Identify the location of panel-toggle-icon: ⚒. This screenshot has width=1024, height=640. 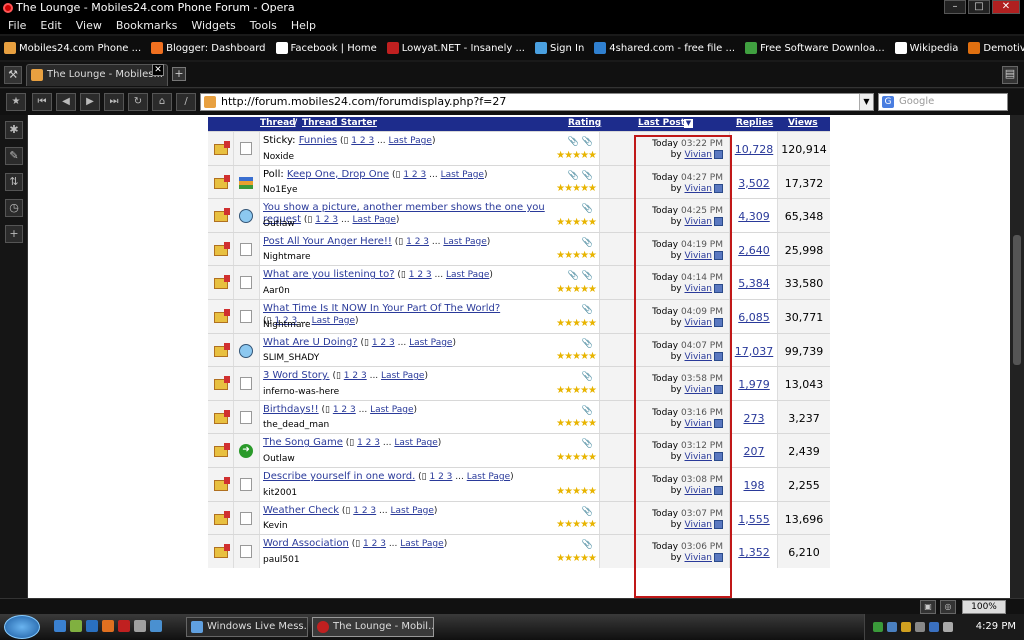
(13, 75).